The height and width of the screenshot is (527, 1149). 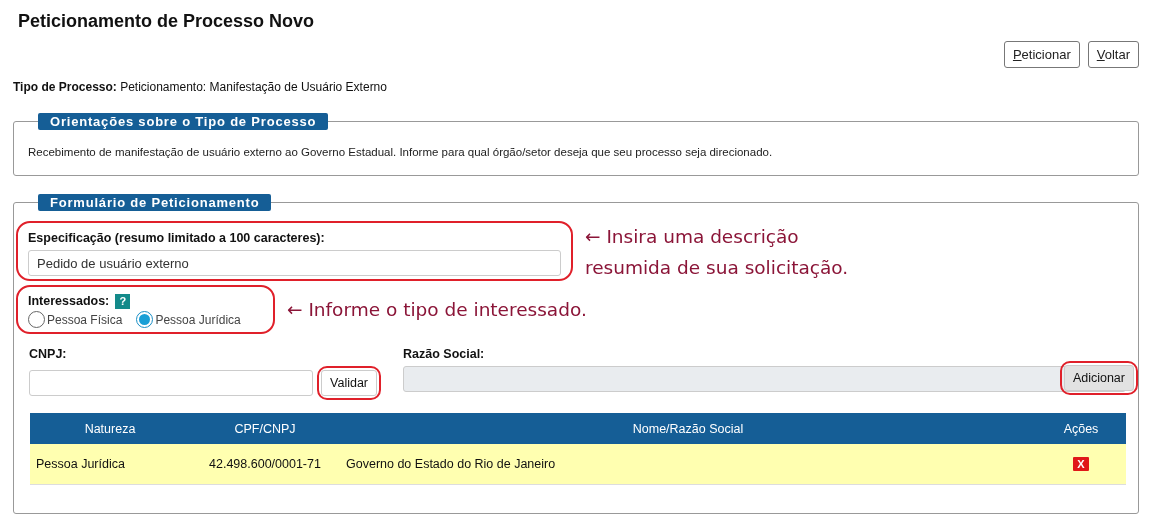 What do you see at coordinates (717, 252) in the screenshot?
I see `annotation-text: ← Insira uma descrição resumida de sua solicitação.` at bounding box center [717, 252].